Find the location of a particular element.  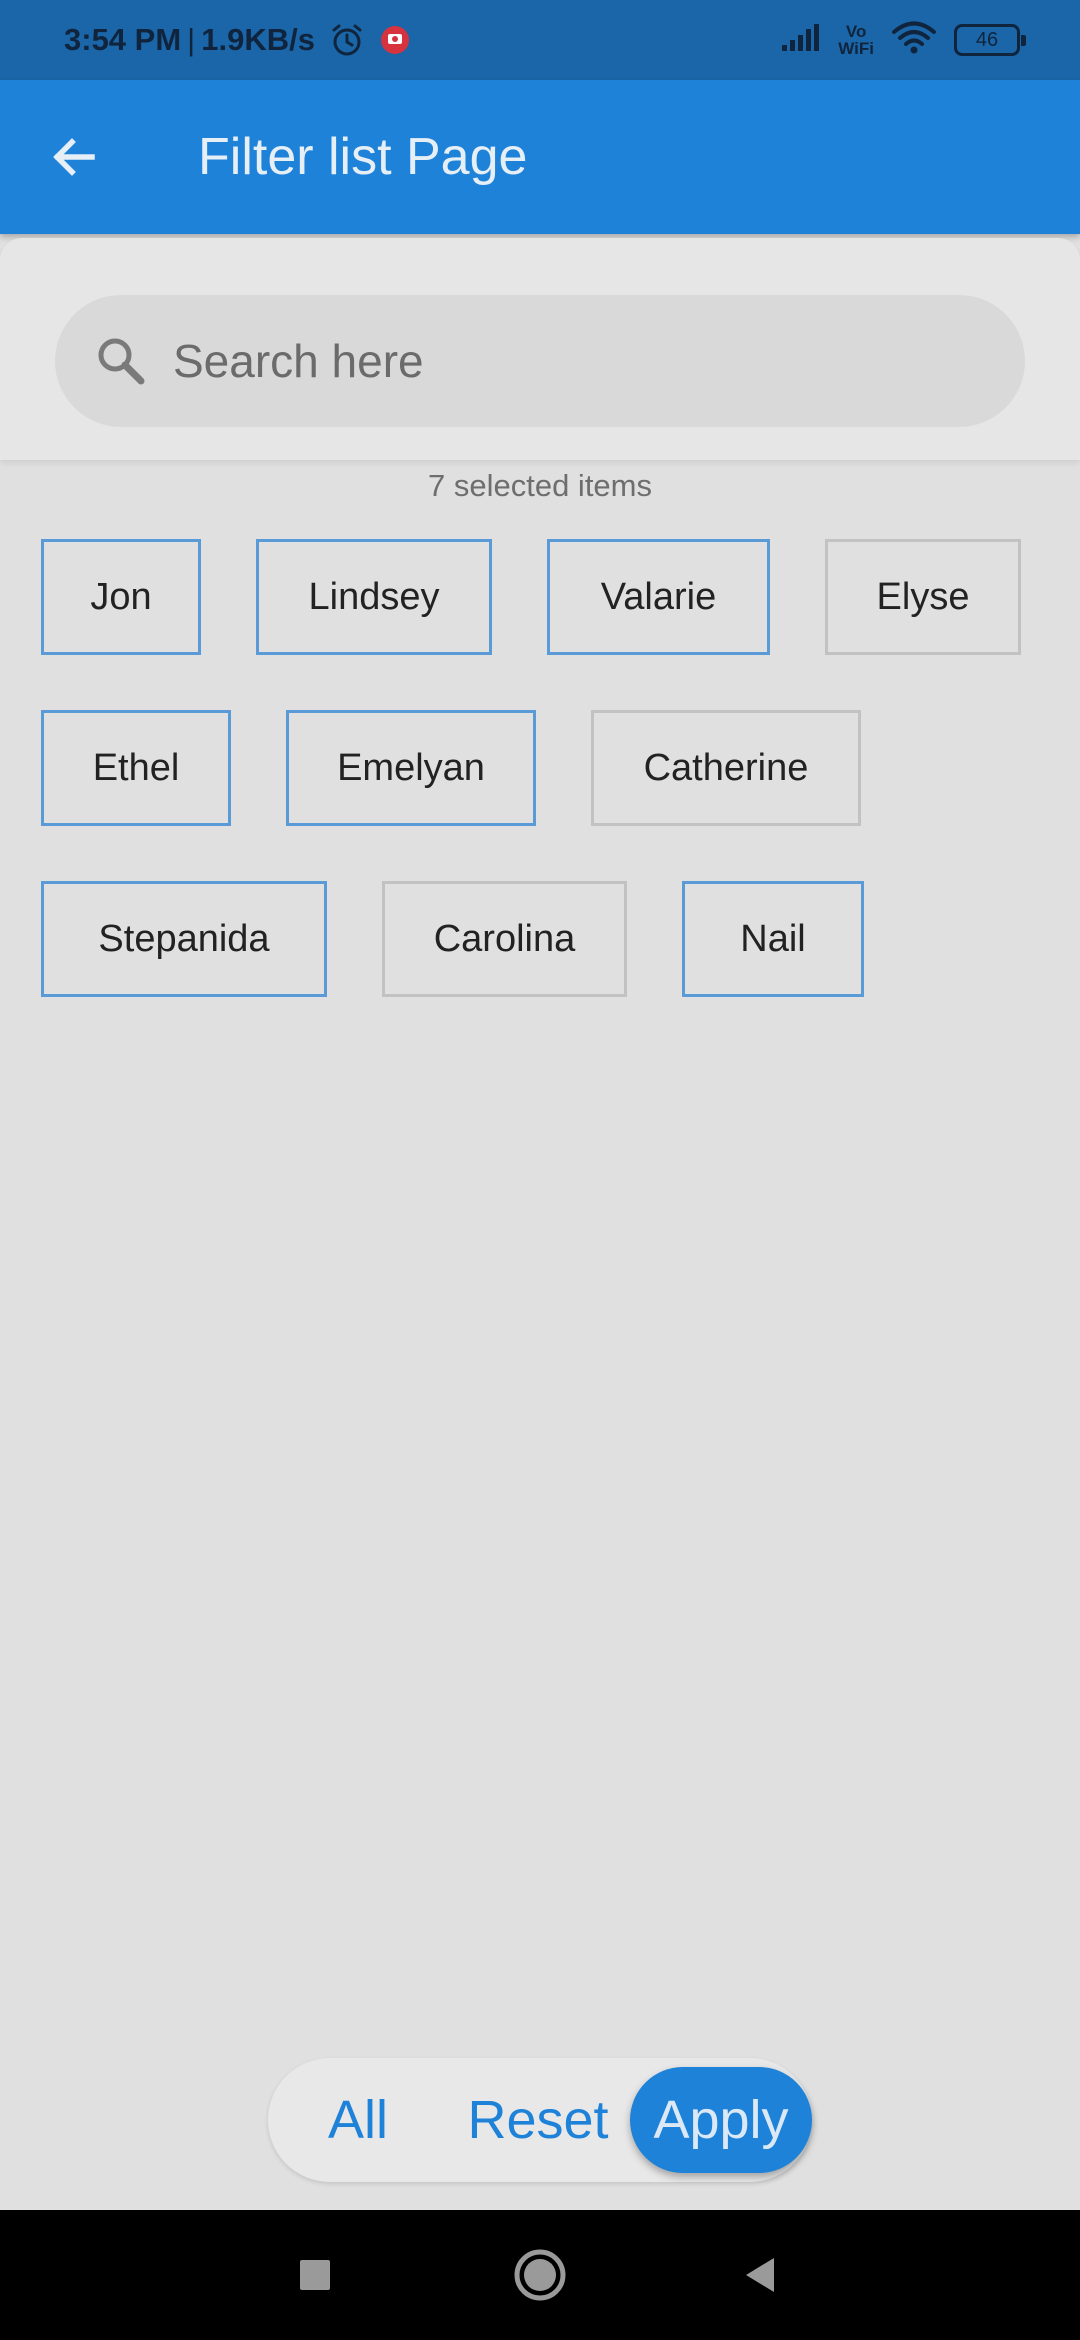

battery-level: 46 is located at coordinates (987, 39).